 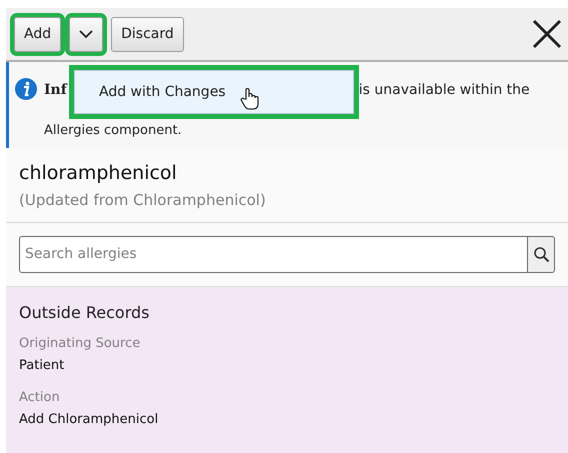 I want to click on info-text: Allergies component., so click(x=113, y=131).